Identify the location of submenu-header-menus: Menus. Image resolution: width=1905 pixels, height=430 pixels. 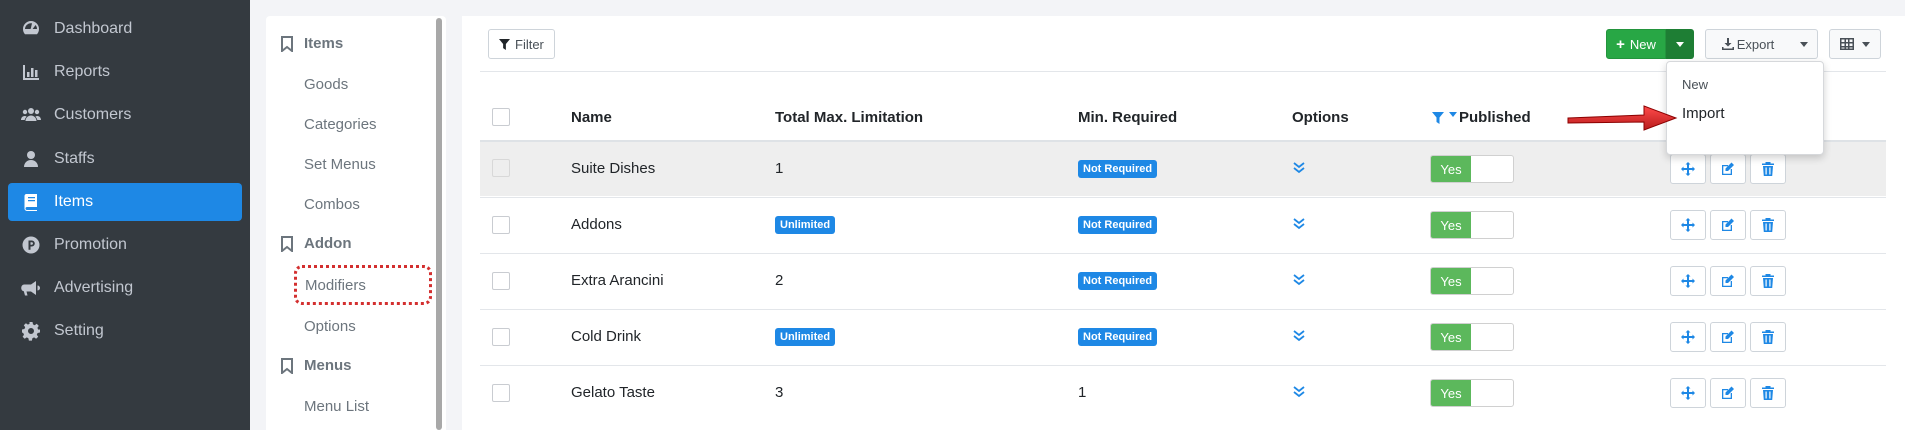
(316, 365).